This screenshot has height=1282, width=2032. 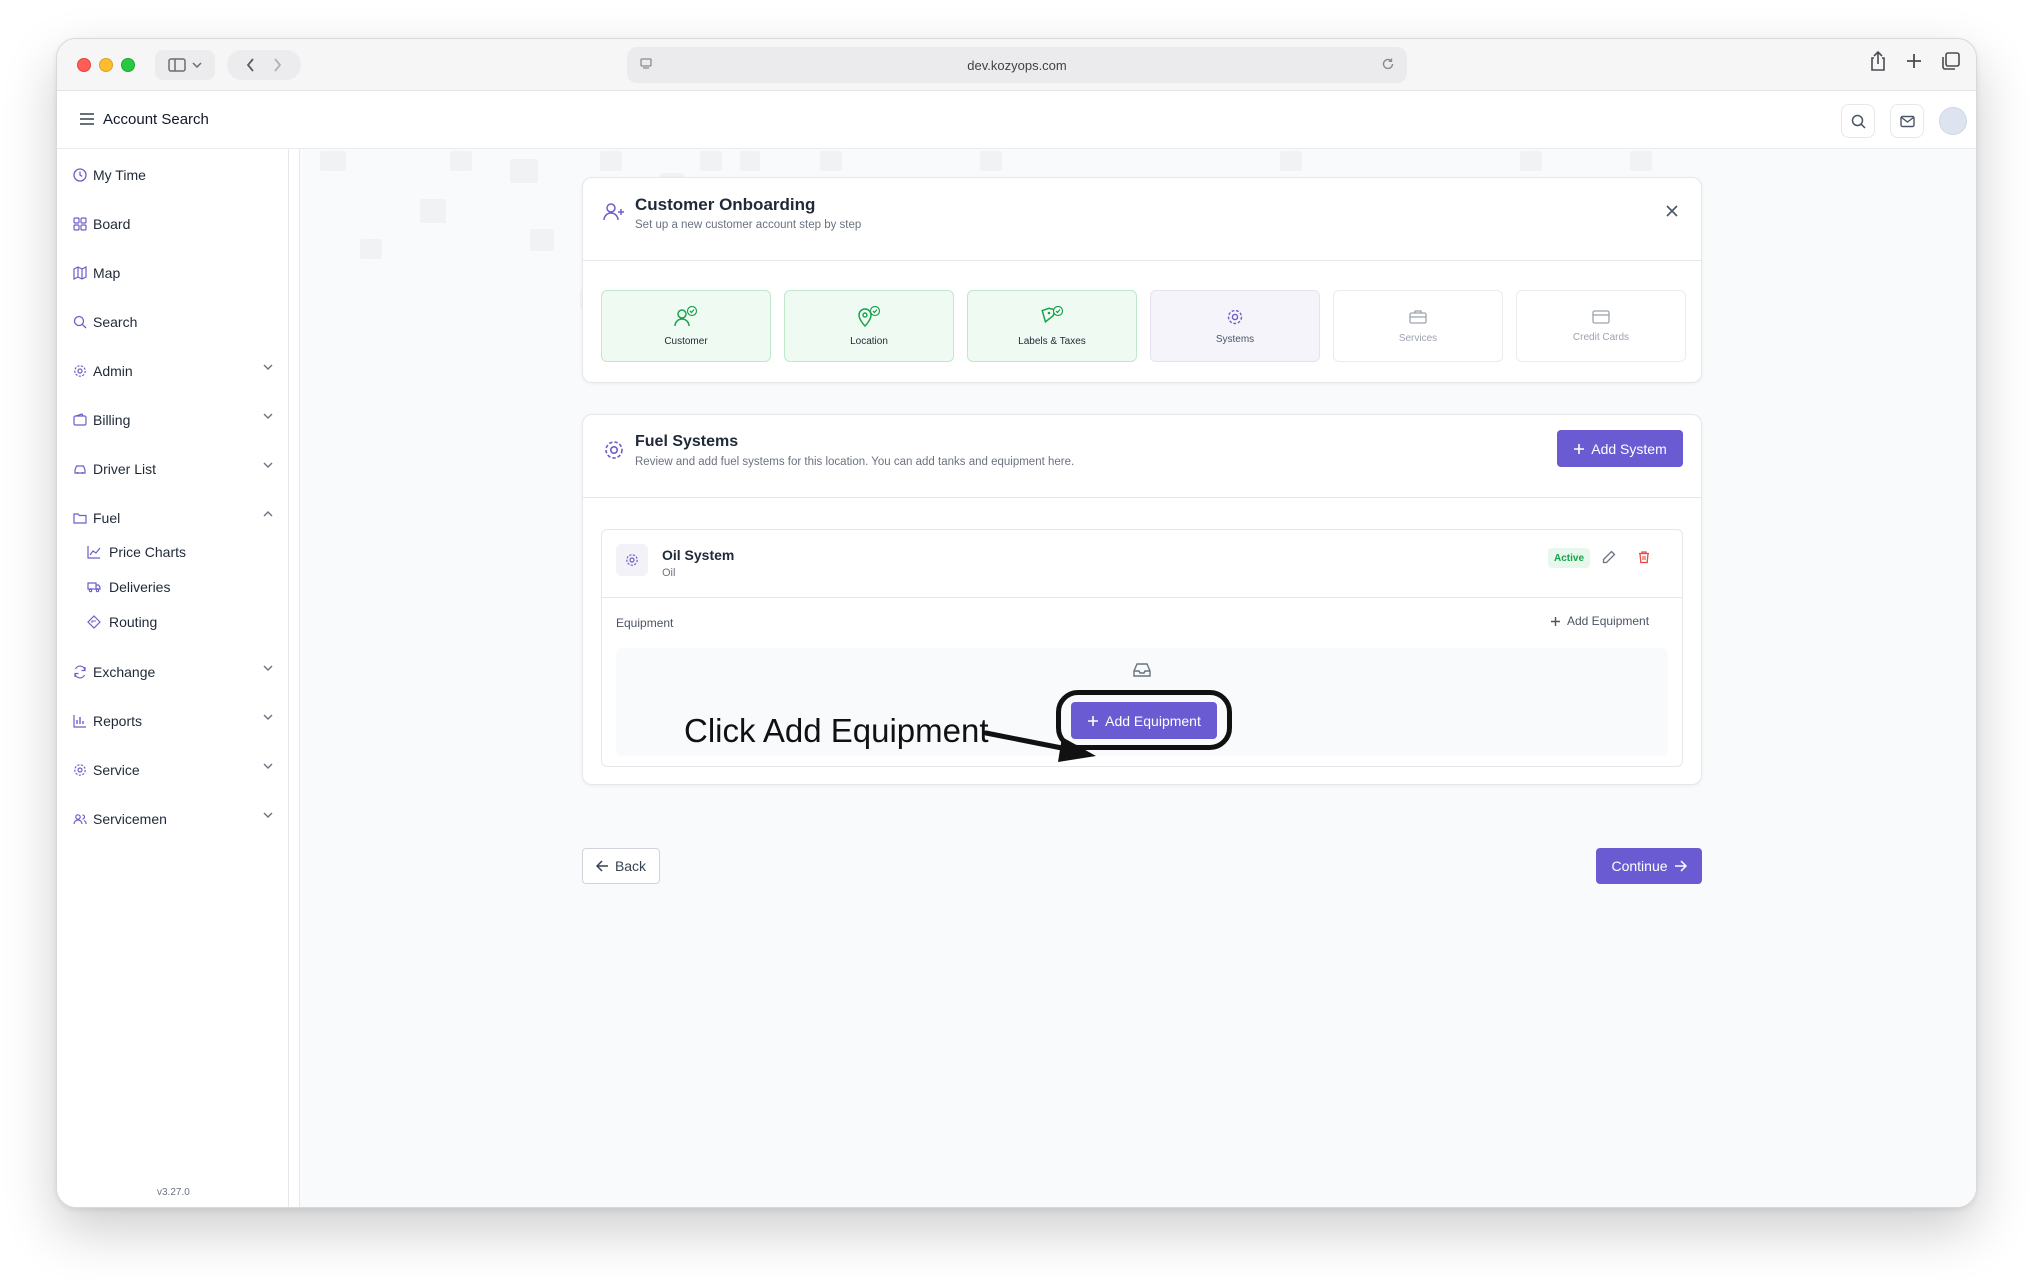 I want to click on divider, so click(x=1142, y=260).